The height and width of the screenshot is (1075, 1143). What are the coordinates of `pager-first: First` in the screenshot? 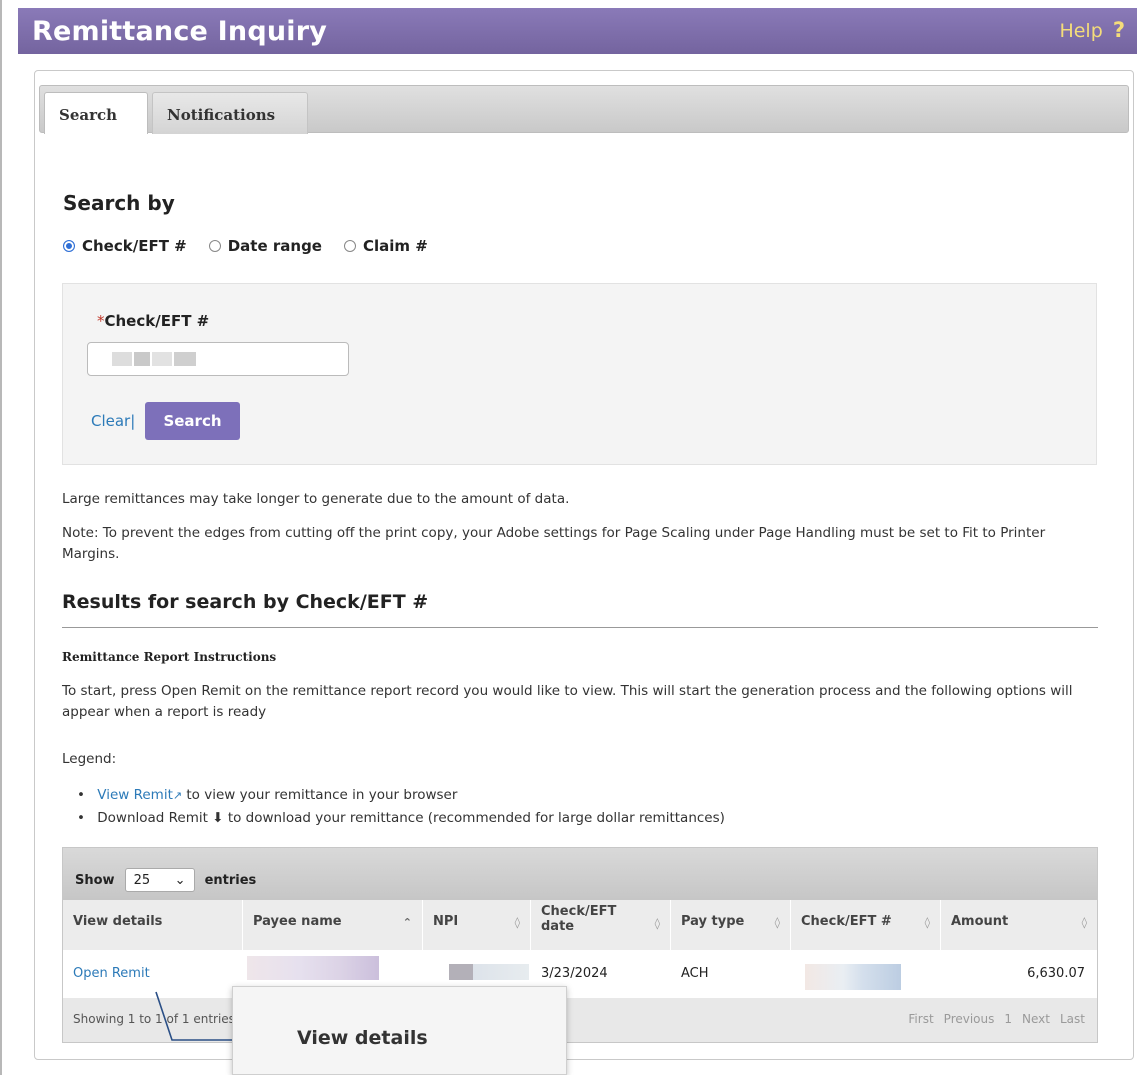 It's located at (920, 1019).